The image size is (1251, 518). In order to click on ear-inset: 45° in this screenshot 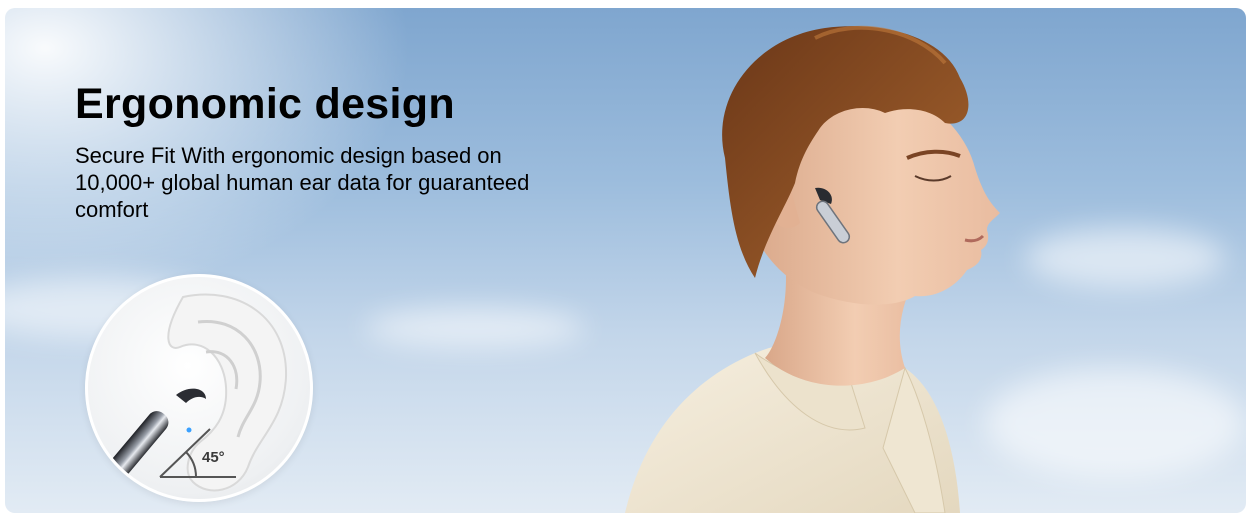, I will do `click(199, 388)`.